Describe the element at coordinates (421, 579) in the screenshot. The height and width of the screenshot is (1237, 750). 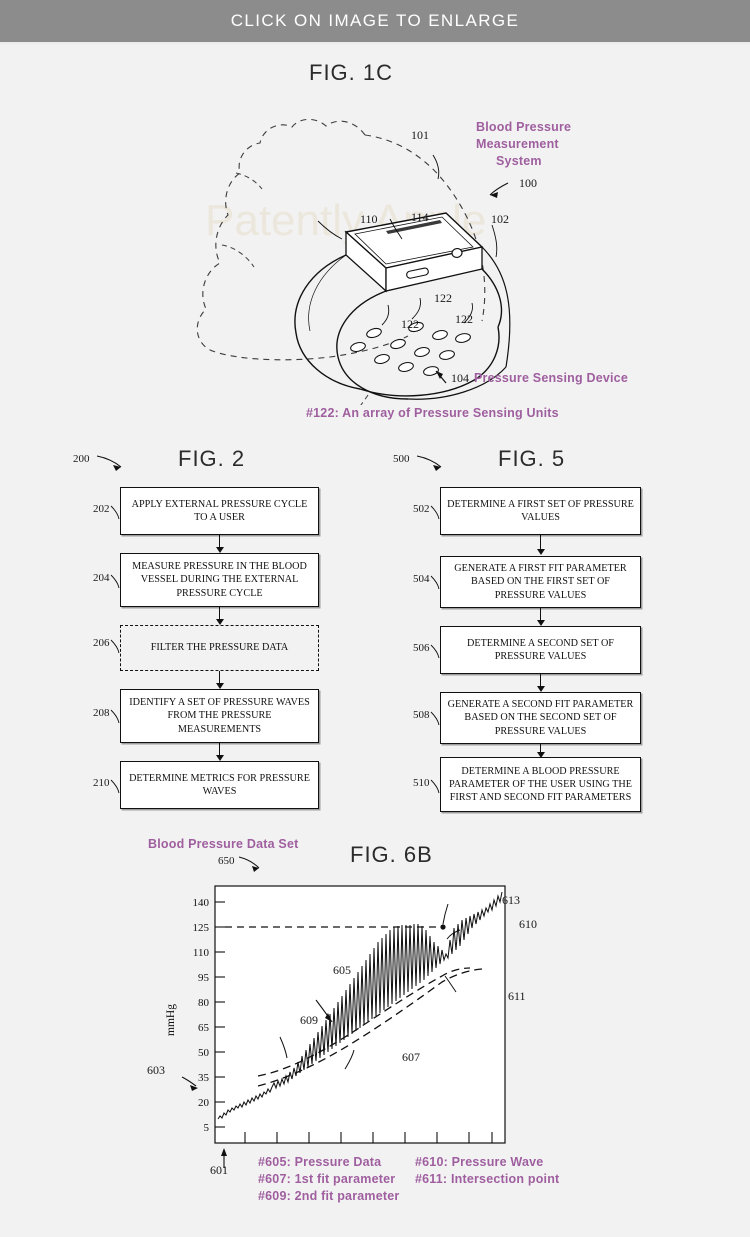
I see `fig5-step-2-number: 504` at that location.